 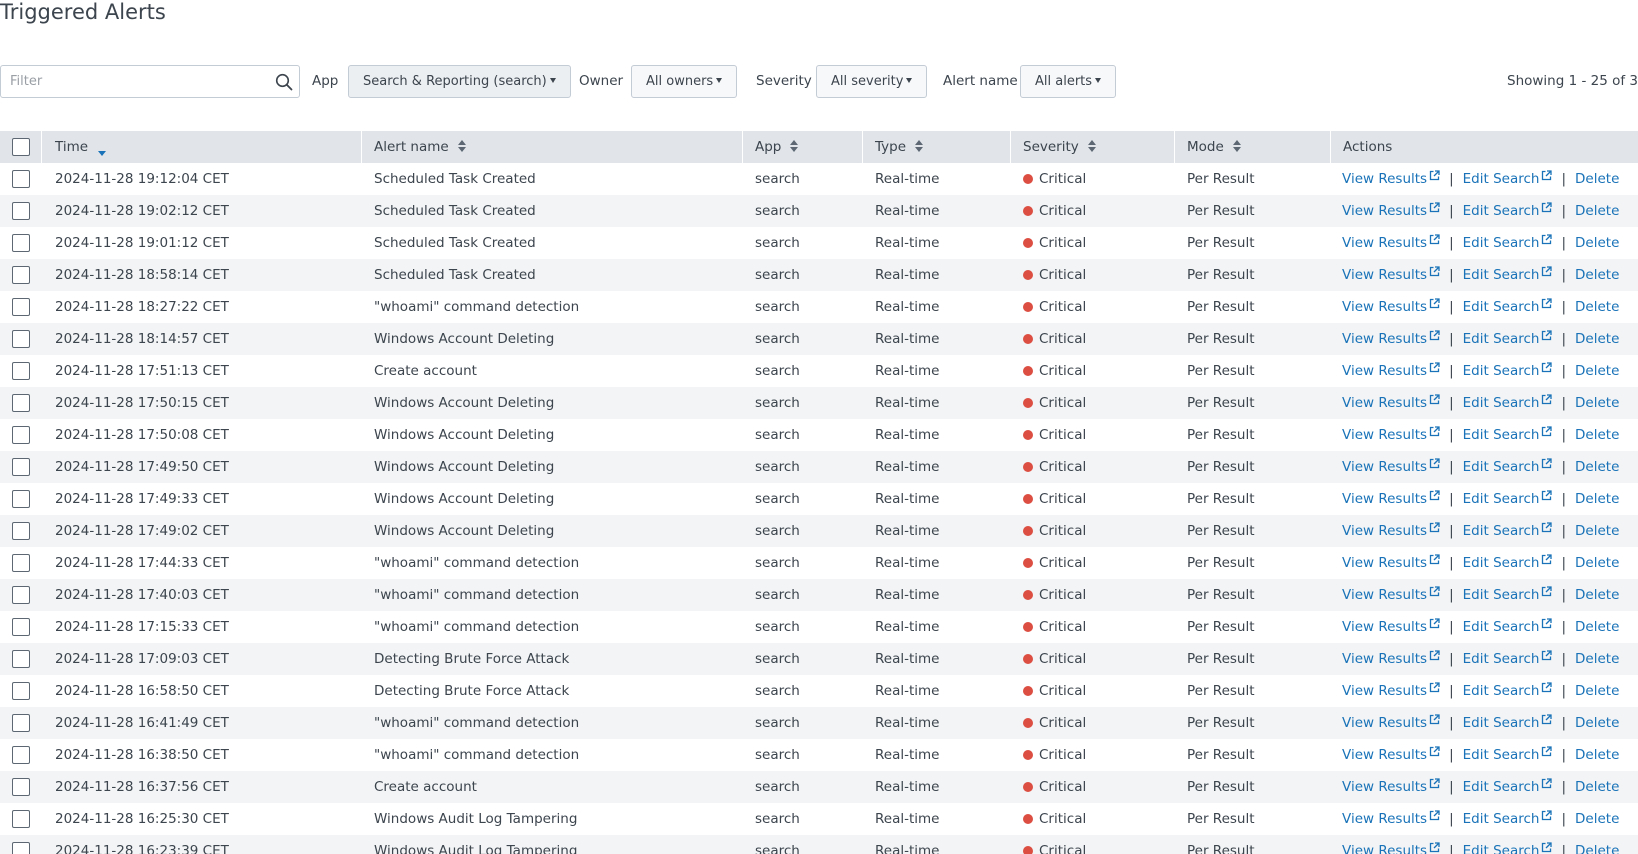 What do you see at coordinates (459, 81) in the screenshot?
I see `app-dropdown: Search & Reporting (search)` at bounding box center [459, 81].